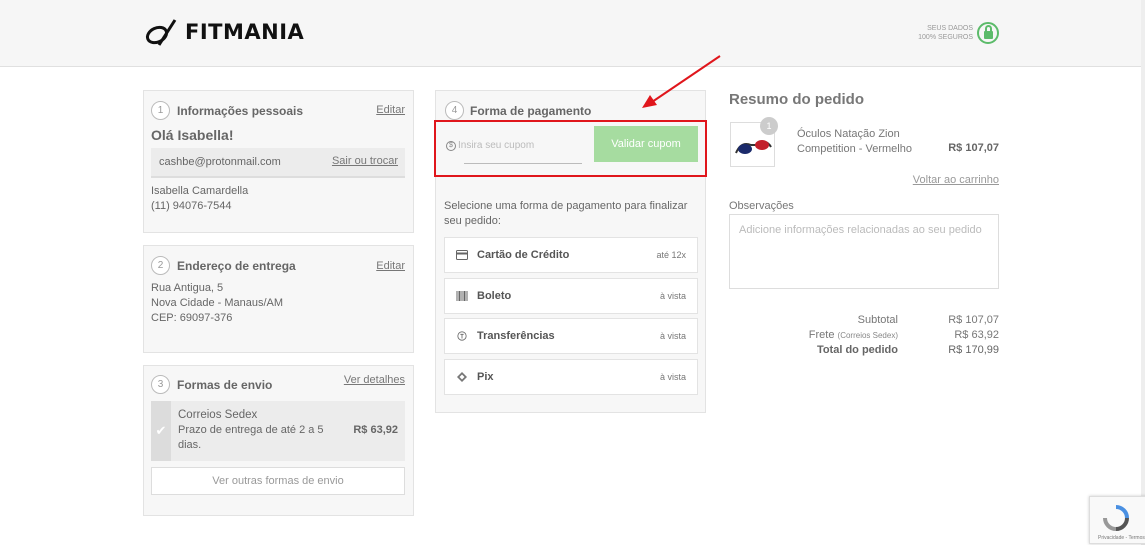  What do you see at coordinates (769, 126) in the screenshot?
I see `quantity-badge: 1` at bounding box center [769, 126].